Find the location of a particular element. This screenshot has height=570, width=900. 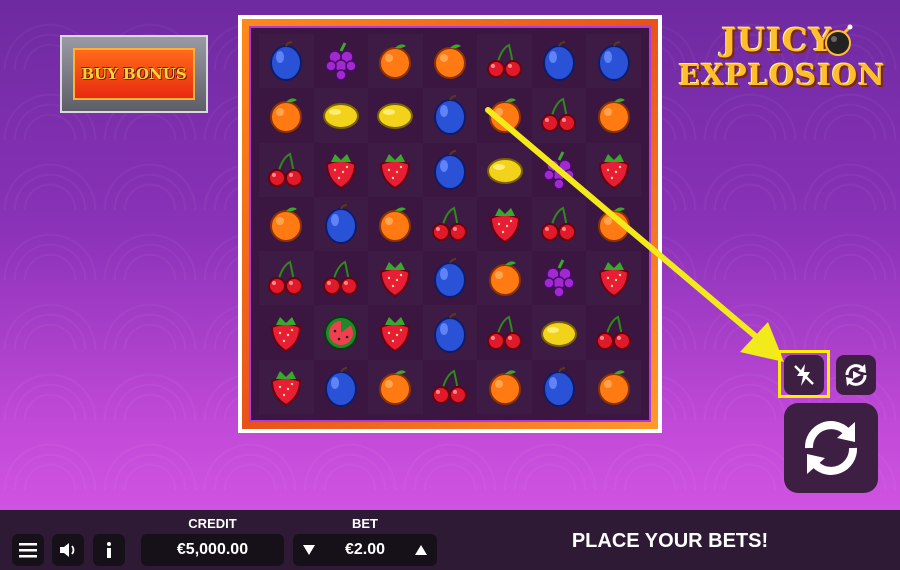

logo-line-2: EXPLOSION is located at coordinates (782, 75).